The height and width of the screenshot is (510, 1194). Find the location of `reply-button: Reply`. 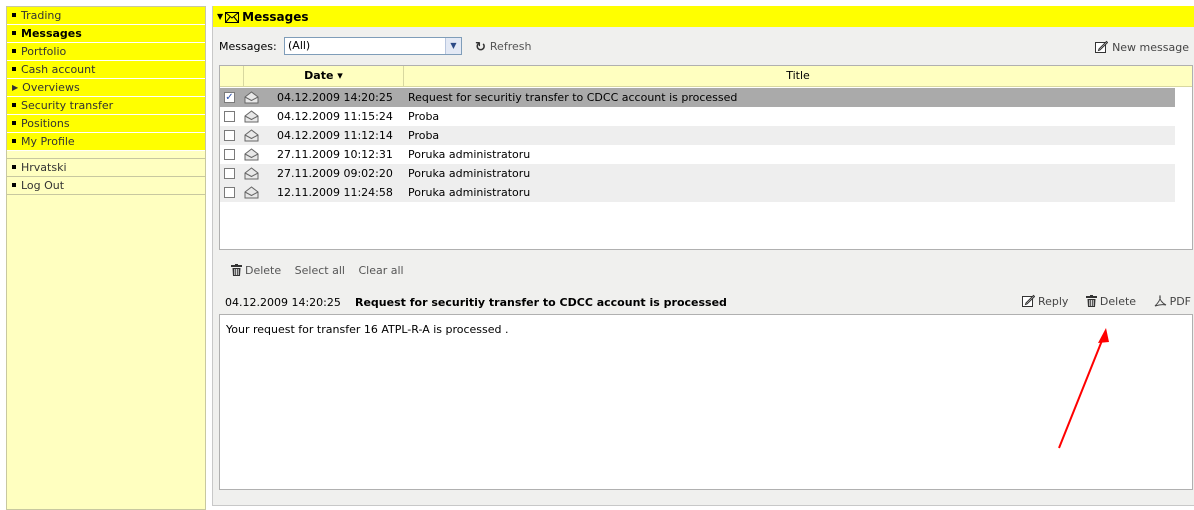

reply-button: Reply is located at coordinates (1045, 301).